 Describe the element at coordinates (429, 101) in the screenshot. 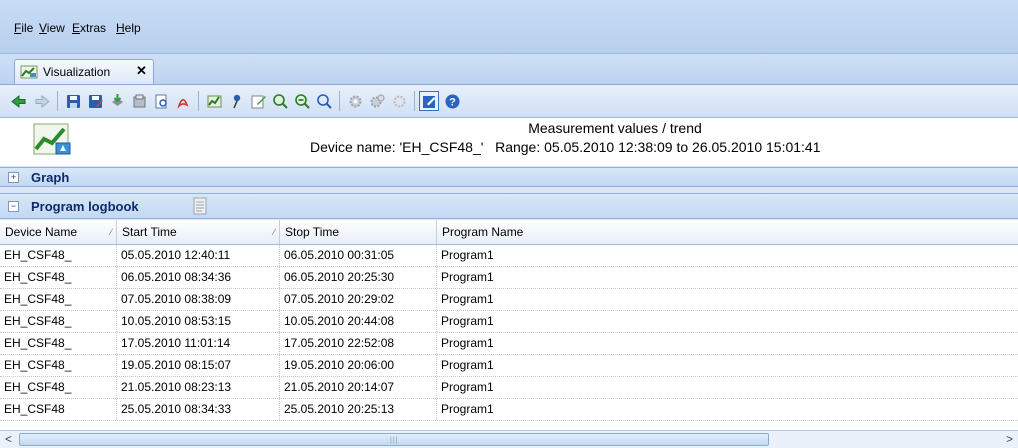

I see `edit-settings-icon` at that location.